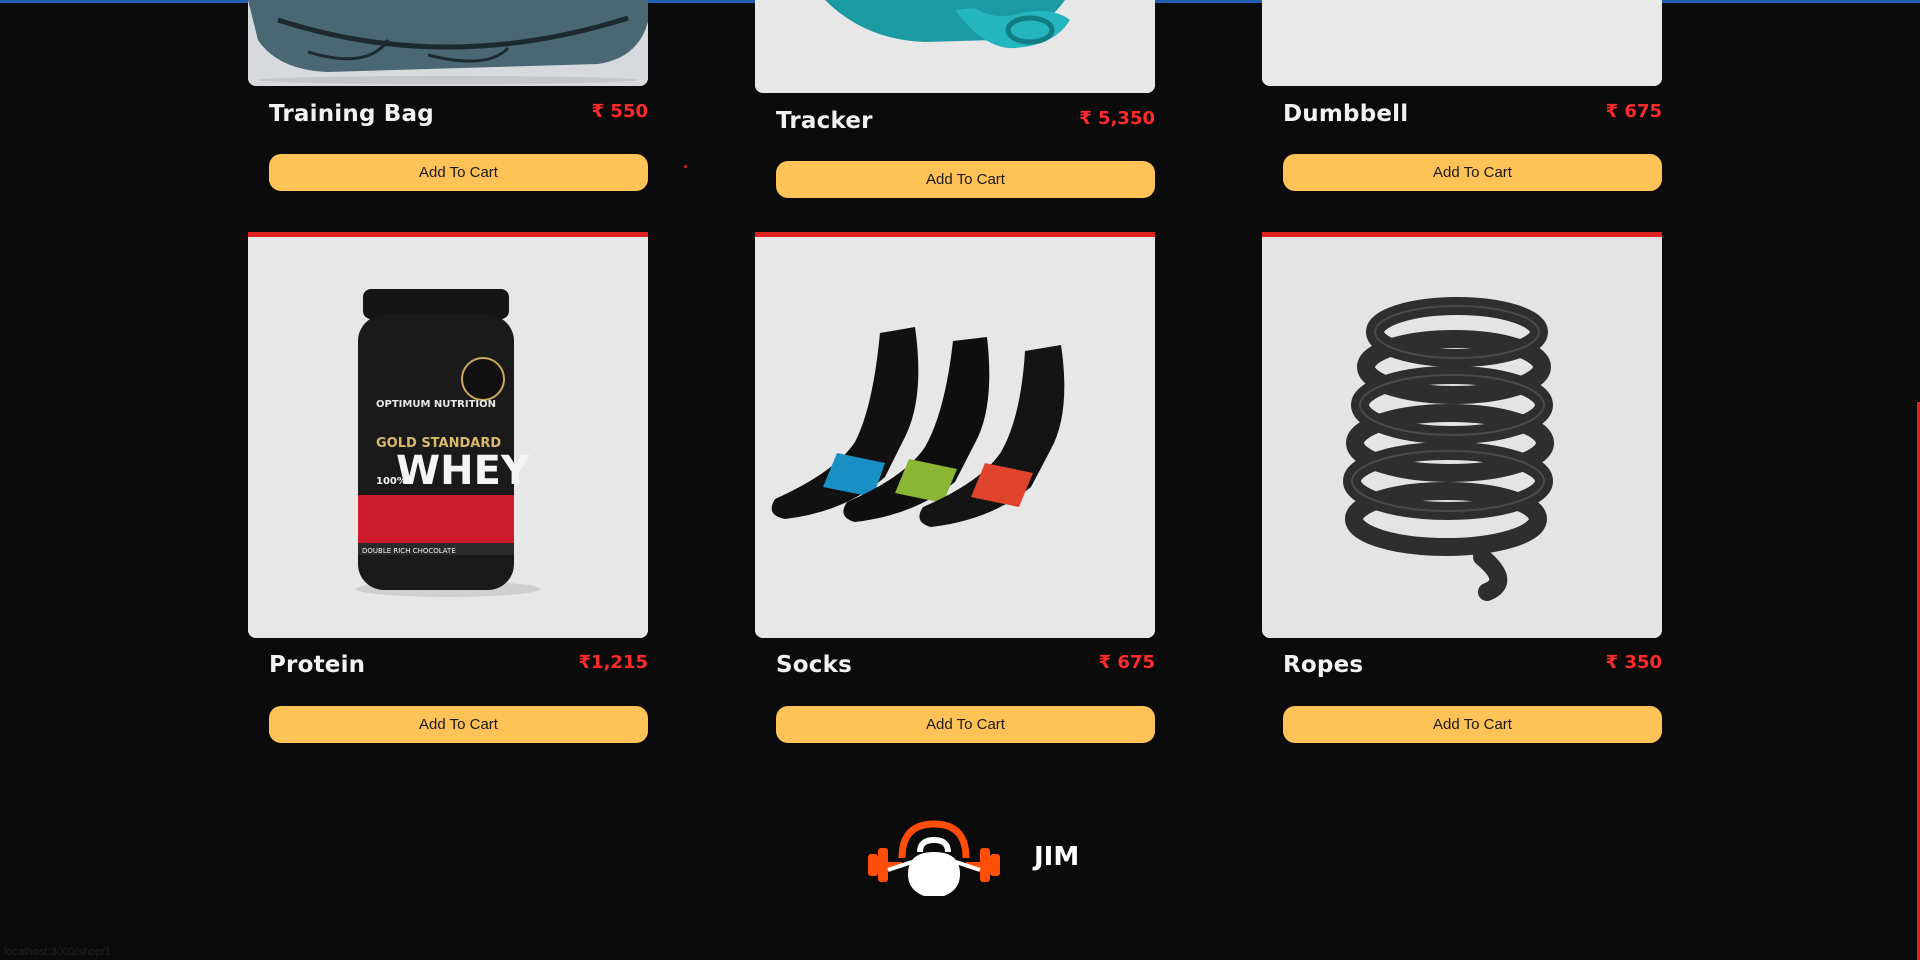 The width and height of the screenshot is (1920, 960). Describe the element at coordinates (613, 662) in the screenshot. I see `product-price: ₹1,215` at that location.